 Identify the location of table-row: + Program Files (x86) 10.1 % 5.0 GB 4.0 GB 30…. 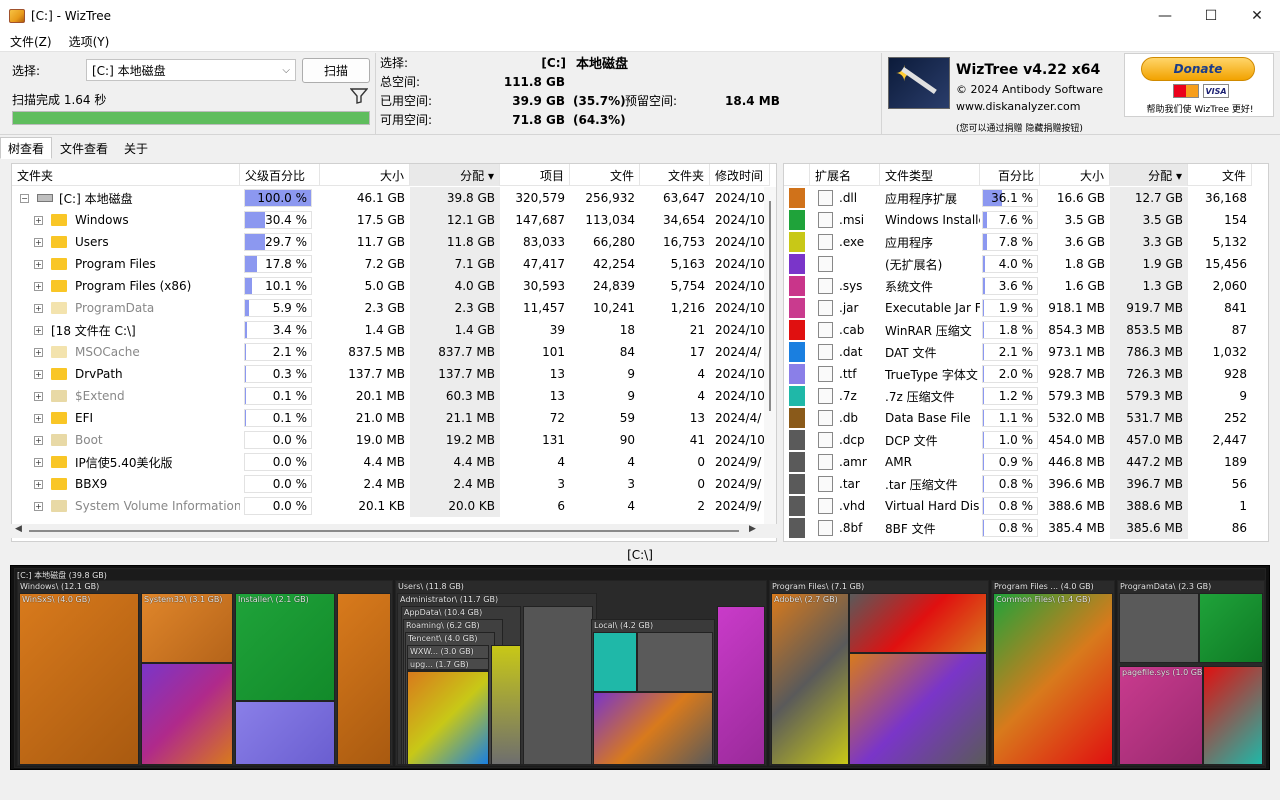
(391, 286).